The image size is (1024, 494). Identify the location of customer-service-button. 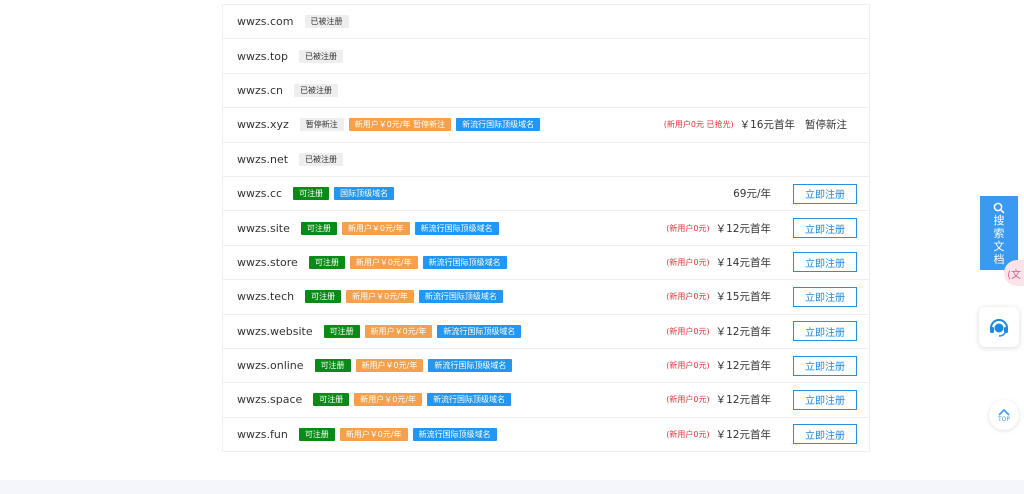
(999, 327).